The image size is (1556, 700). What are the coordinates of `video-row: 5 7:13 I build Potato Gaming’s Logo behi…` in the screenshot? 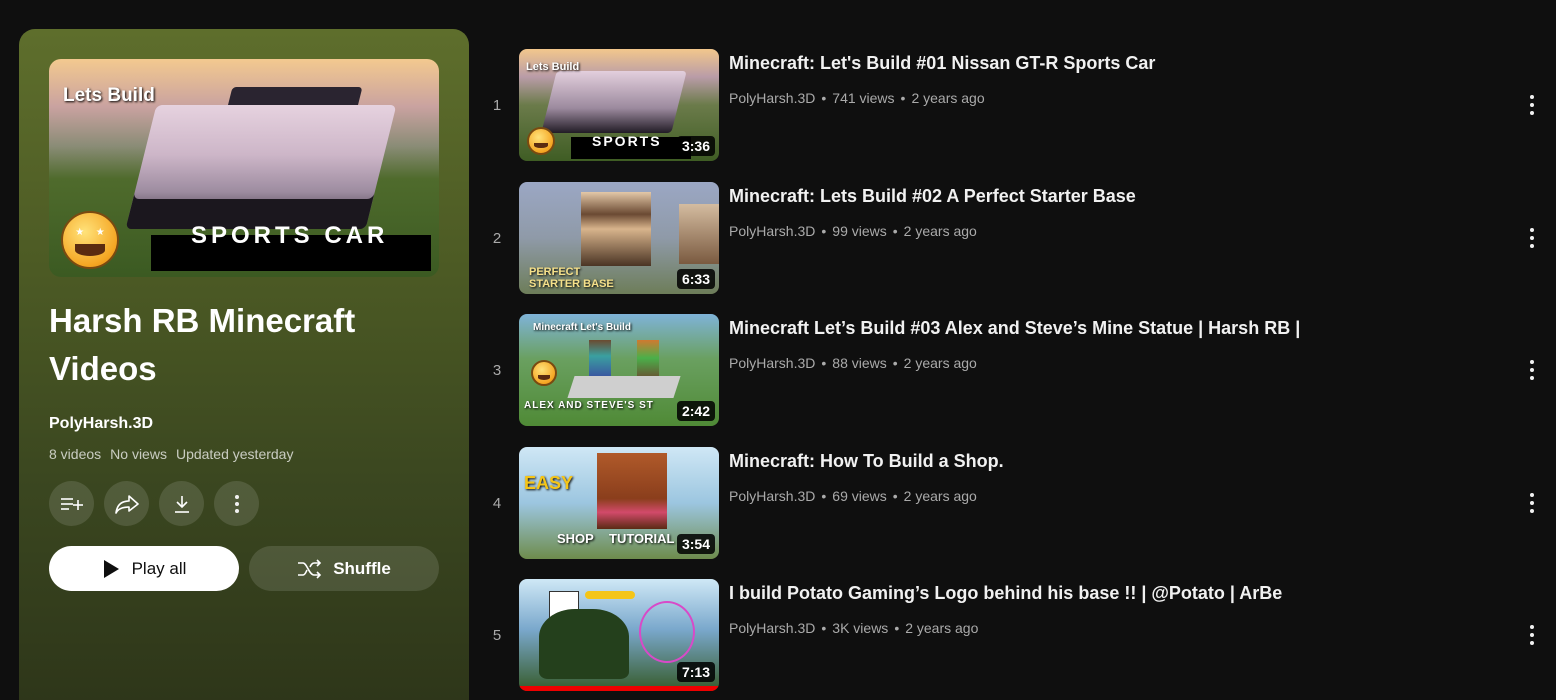 It's located at (1018, 639).